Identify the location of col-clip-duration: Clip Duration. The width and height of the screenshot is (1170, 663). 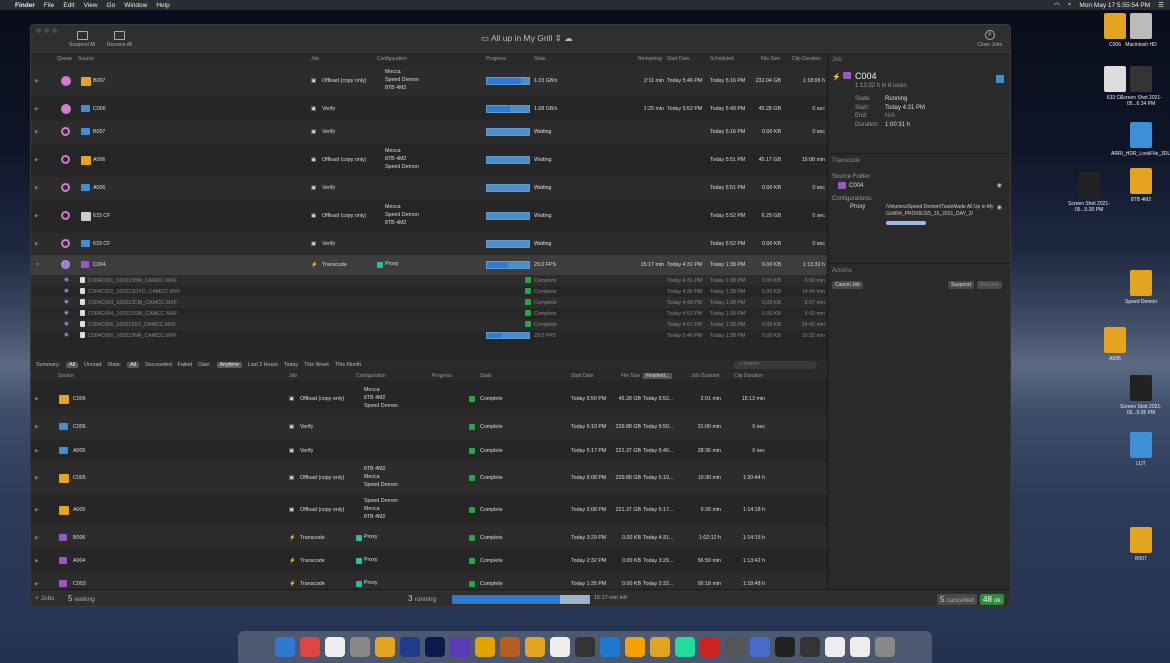
(806, 59).